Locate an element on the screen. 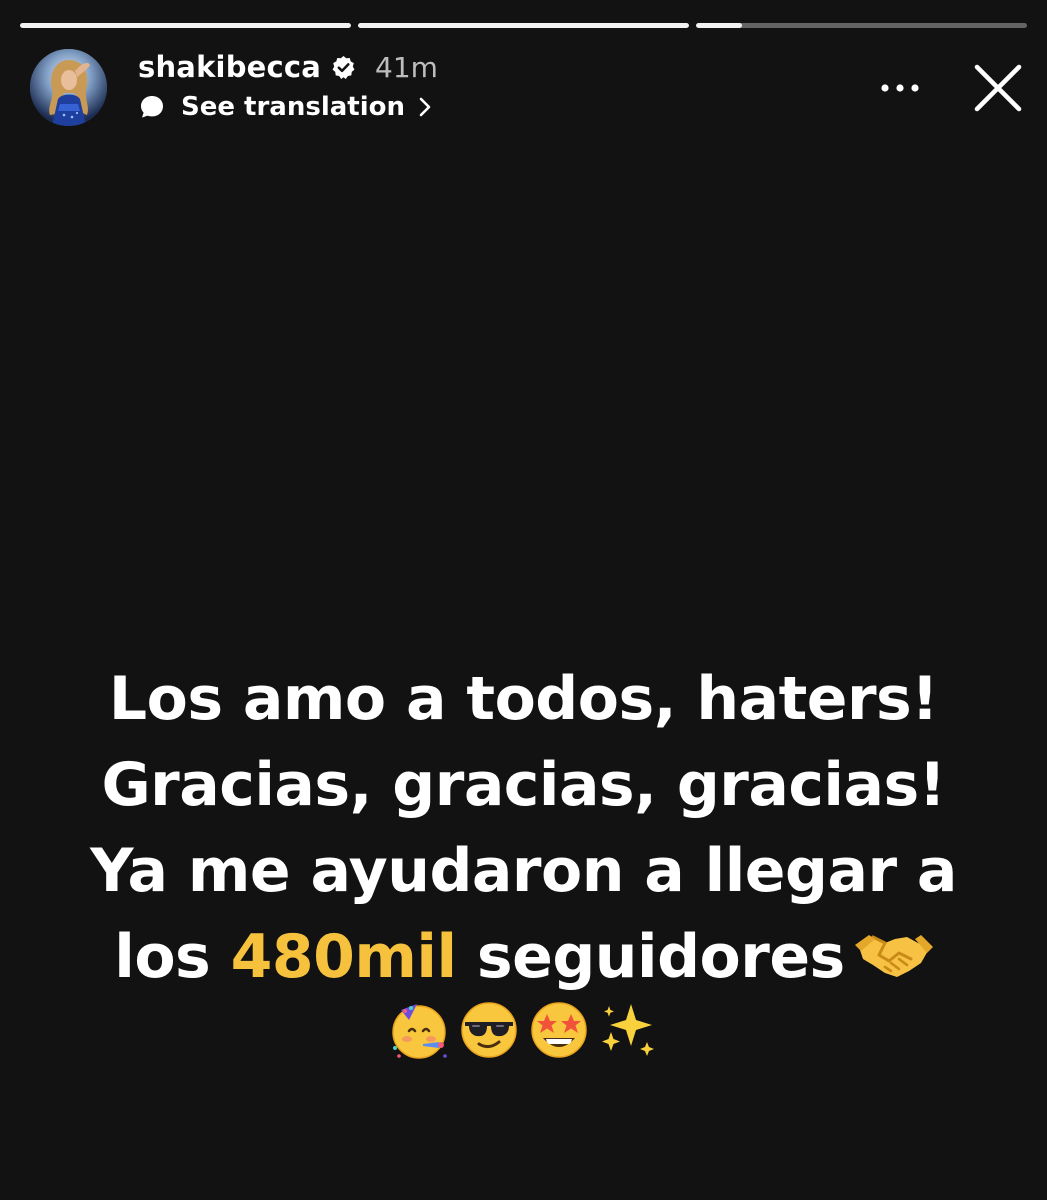 This screenshot has height=1200, width=1047. sunglasses-face-emoji is located at coordinates (488, 1030).